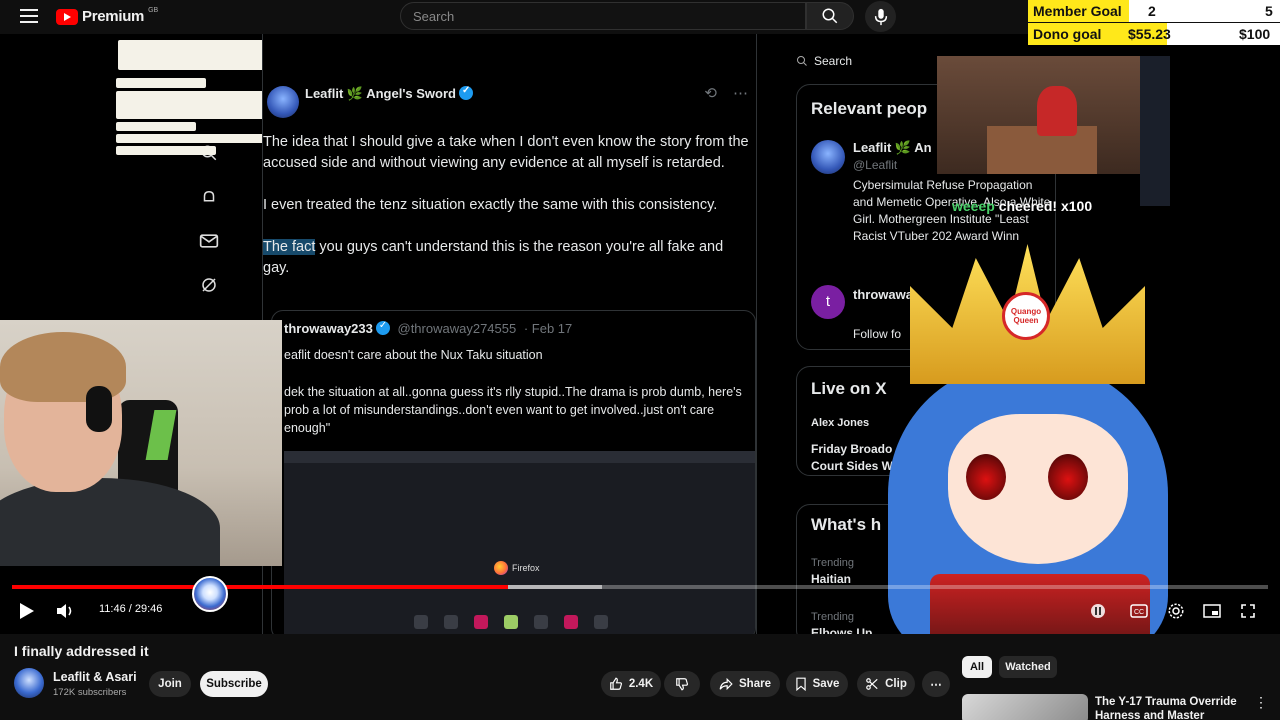 This screenshot has width=1280, height=720. Describe the element at coordinates (234, 684) in the screenshot. I see `subscribe-button: Subscribe` at that location.